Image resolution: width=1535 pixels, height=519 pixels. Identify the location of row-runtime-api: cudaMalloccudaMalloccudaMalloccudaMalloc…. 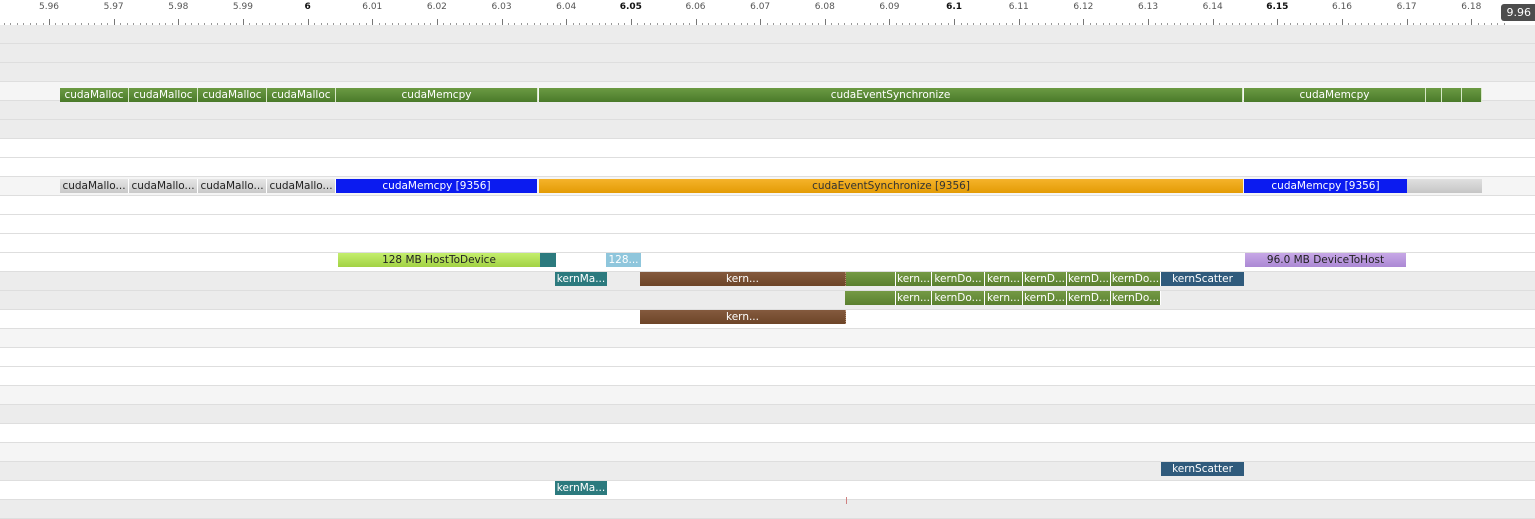
(767, 95).